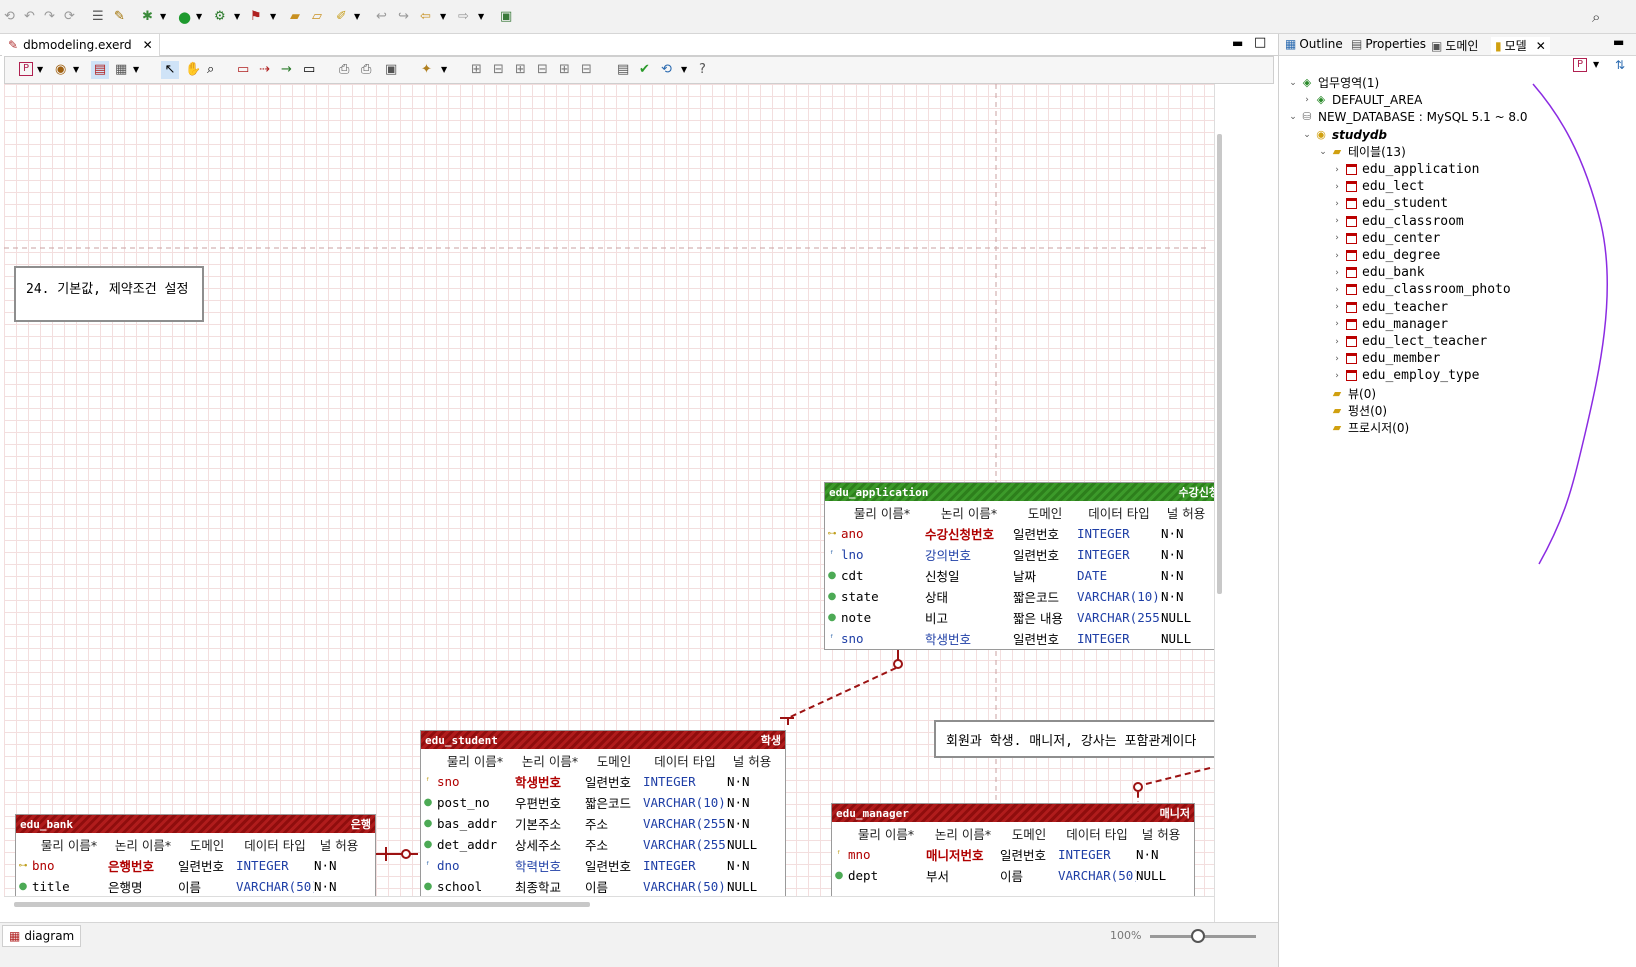 The image size is (1636, 967). I want to click on entity-row: ᶠ sno 학생번호 일련번호 INTEGER N·N, so click(603, 781).